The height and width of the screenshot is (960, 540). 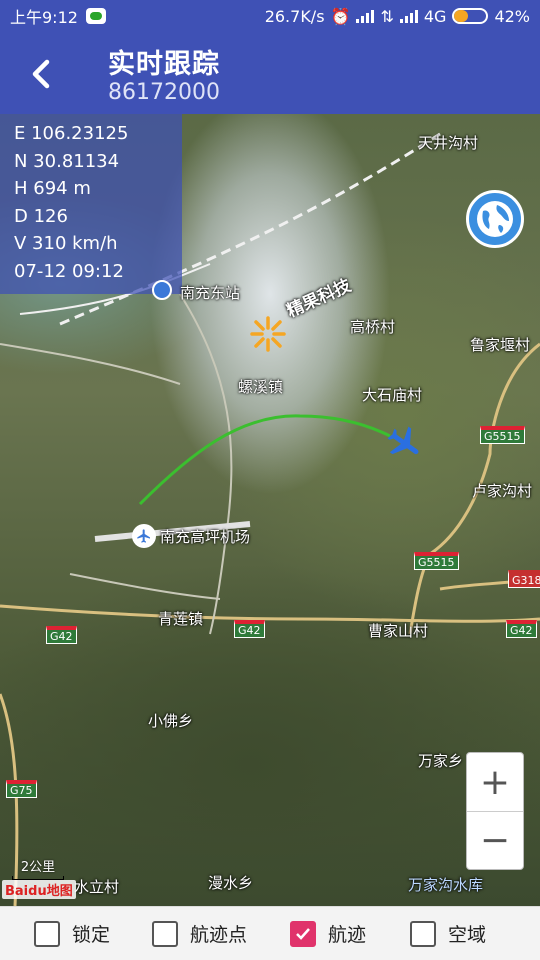 I want to click on track-points-checkbox: 航迹点, so click(x=199, y=933).